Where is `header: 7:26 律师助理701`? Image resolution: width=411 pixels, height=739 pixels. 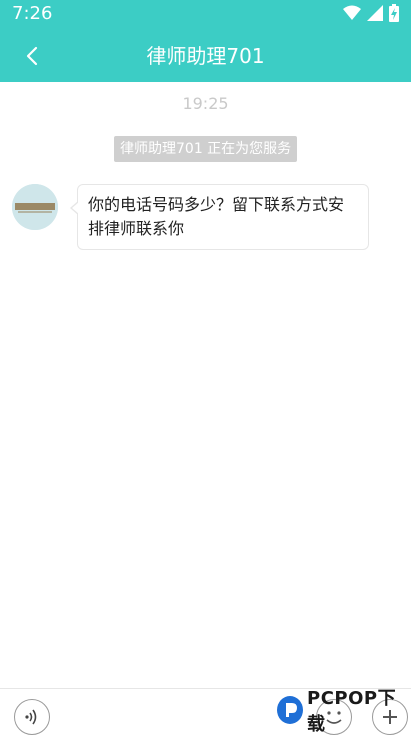 header: 7:26 律师助理701 is located at coordinates (205, 41).